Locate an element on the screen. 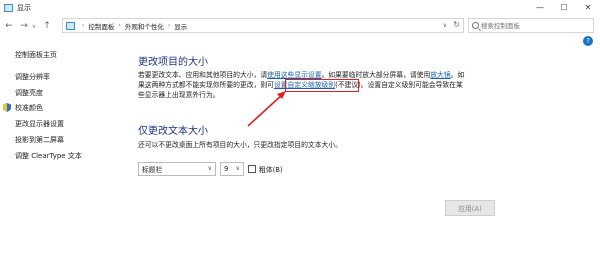 This screenshot has width=600, height=253. sidebar-item-brightness: 调整亮度 is located at coordinates (29, 93).